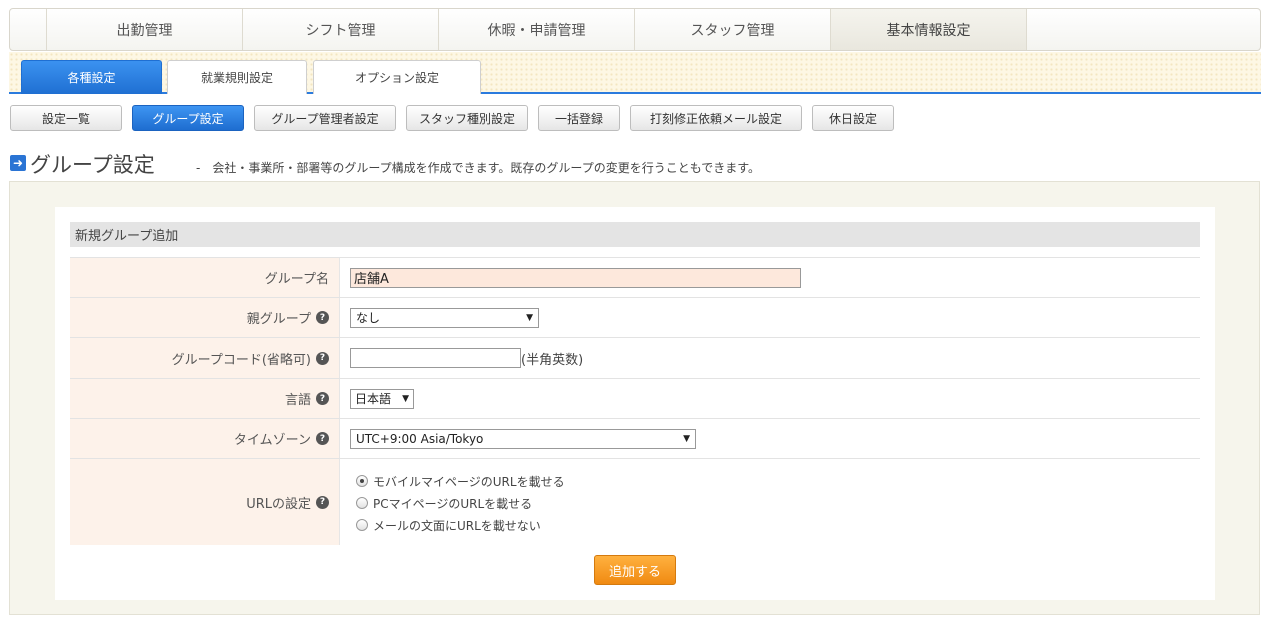 The height and width of the screenshot is (617, 1262). I want to click on group-code-cell: (半角英数), so click(770, 358).